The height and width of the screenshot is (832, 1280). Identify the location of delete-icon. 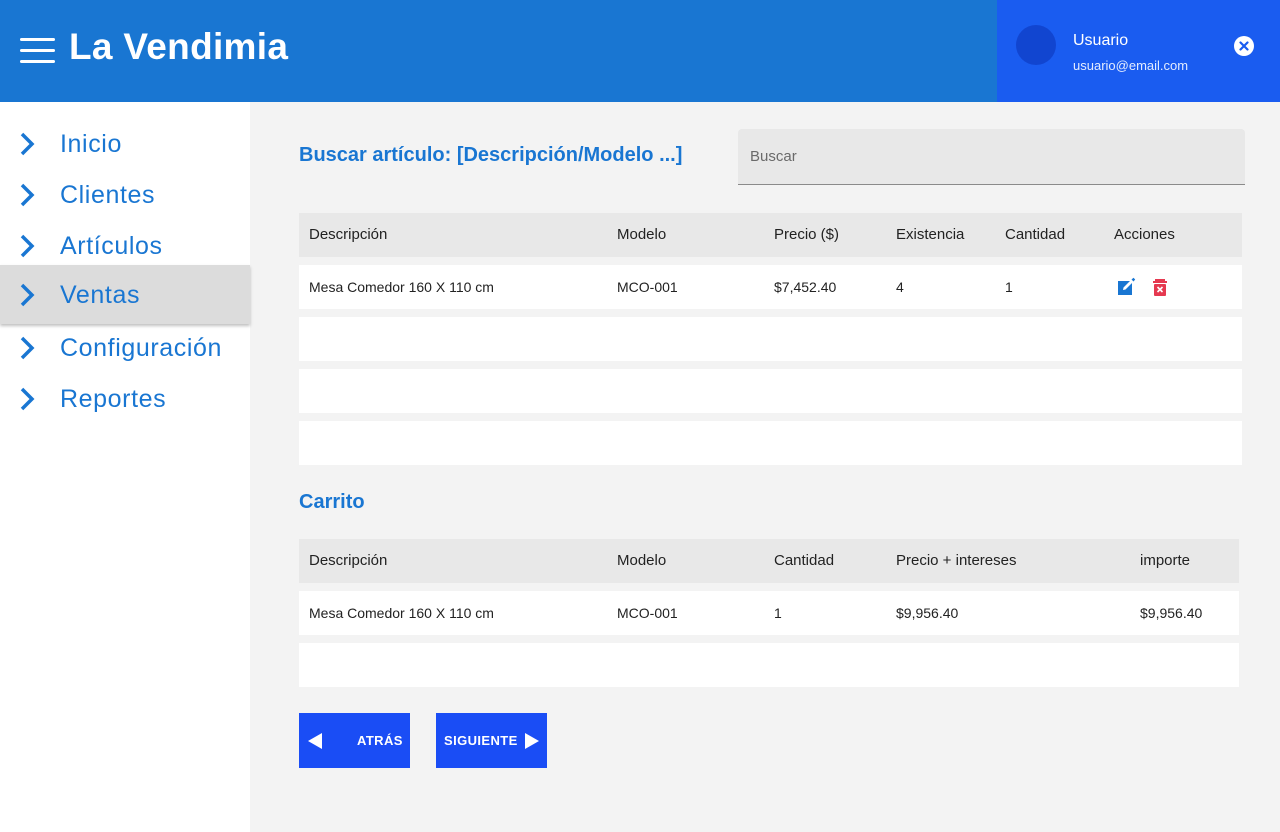
(1160, 287).